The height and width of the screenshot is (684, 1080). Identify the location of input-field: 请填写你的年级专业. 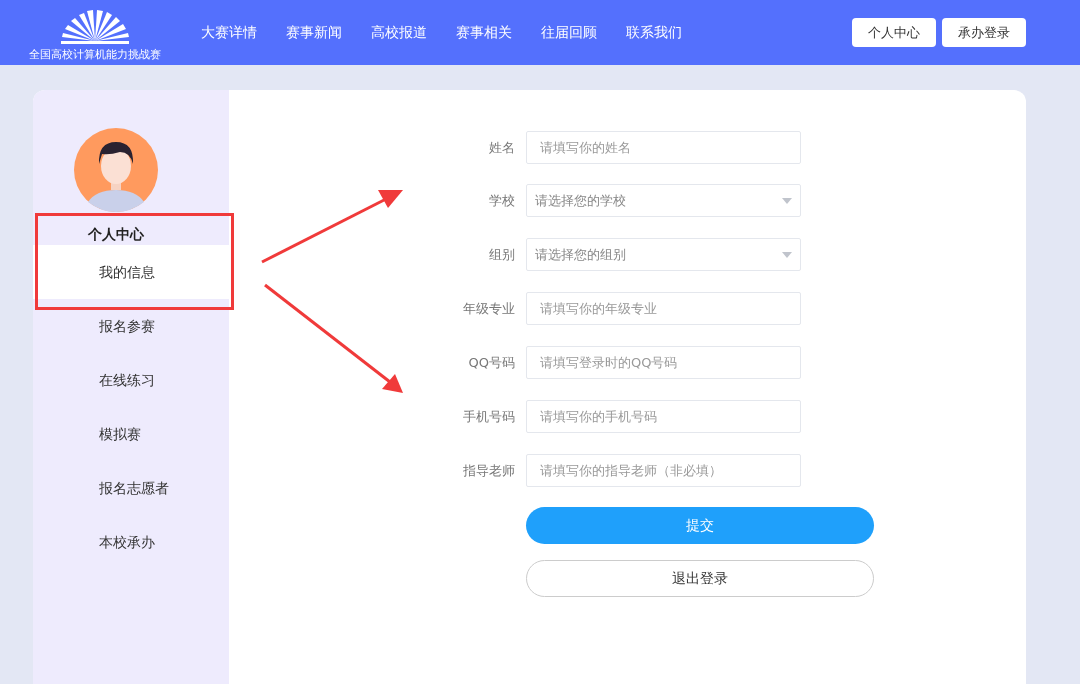
(663, 308).